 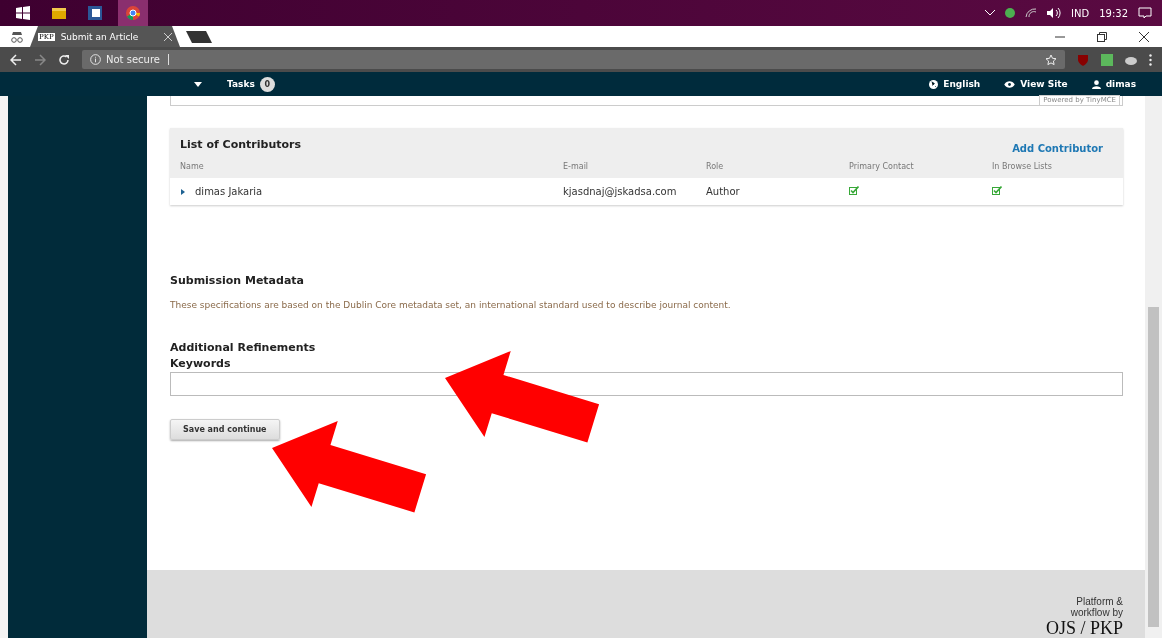 What do you see at coordinates (237, 280) in the screenshot?
I see `section-title: Submission Metadata` at bounding box center [237, 280].